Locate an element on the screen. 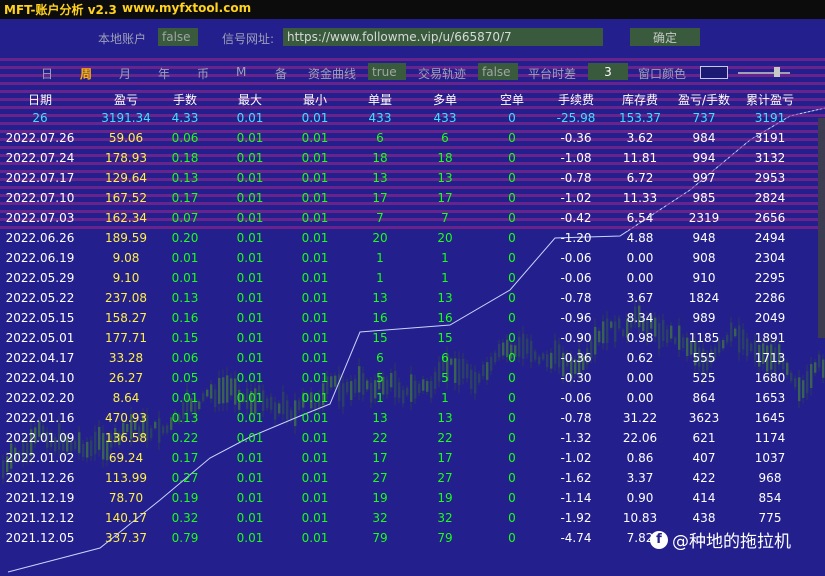  facebook-icon: f is located at coordinates (659, 539).